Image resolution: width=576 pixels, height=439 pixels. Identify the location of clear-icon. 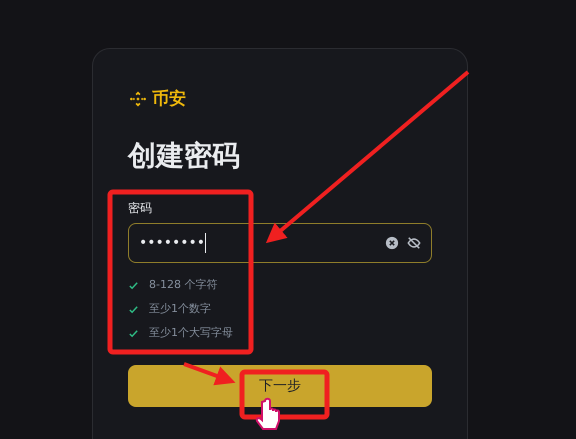
(392, 243).